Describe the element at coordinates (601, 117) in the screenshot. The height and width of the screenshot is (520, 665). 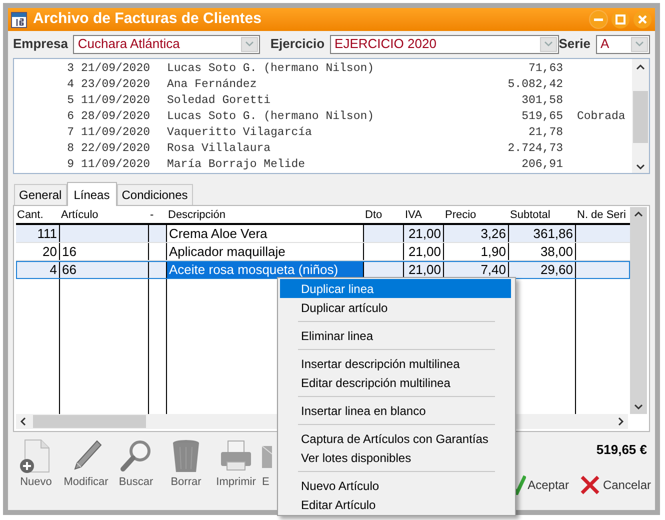
I see `invoice-status: Cobrada` at that location.